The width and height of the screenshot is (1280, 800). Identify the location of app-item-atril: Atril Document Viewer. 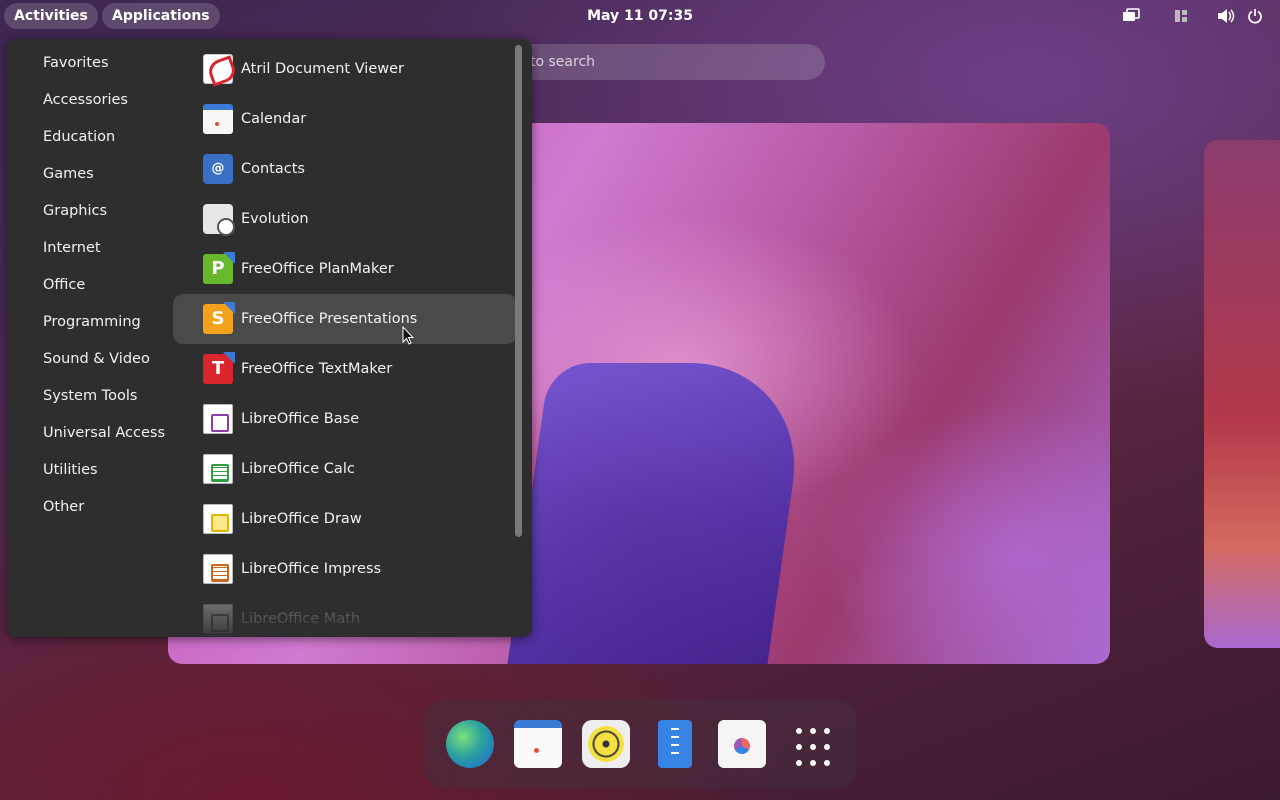
(345, 69).